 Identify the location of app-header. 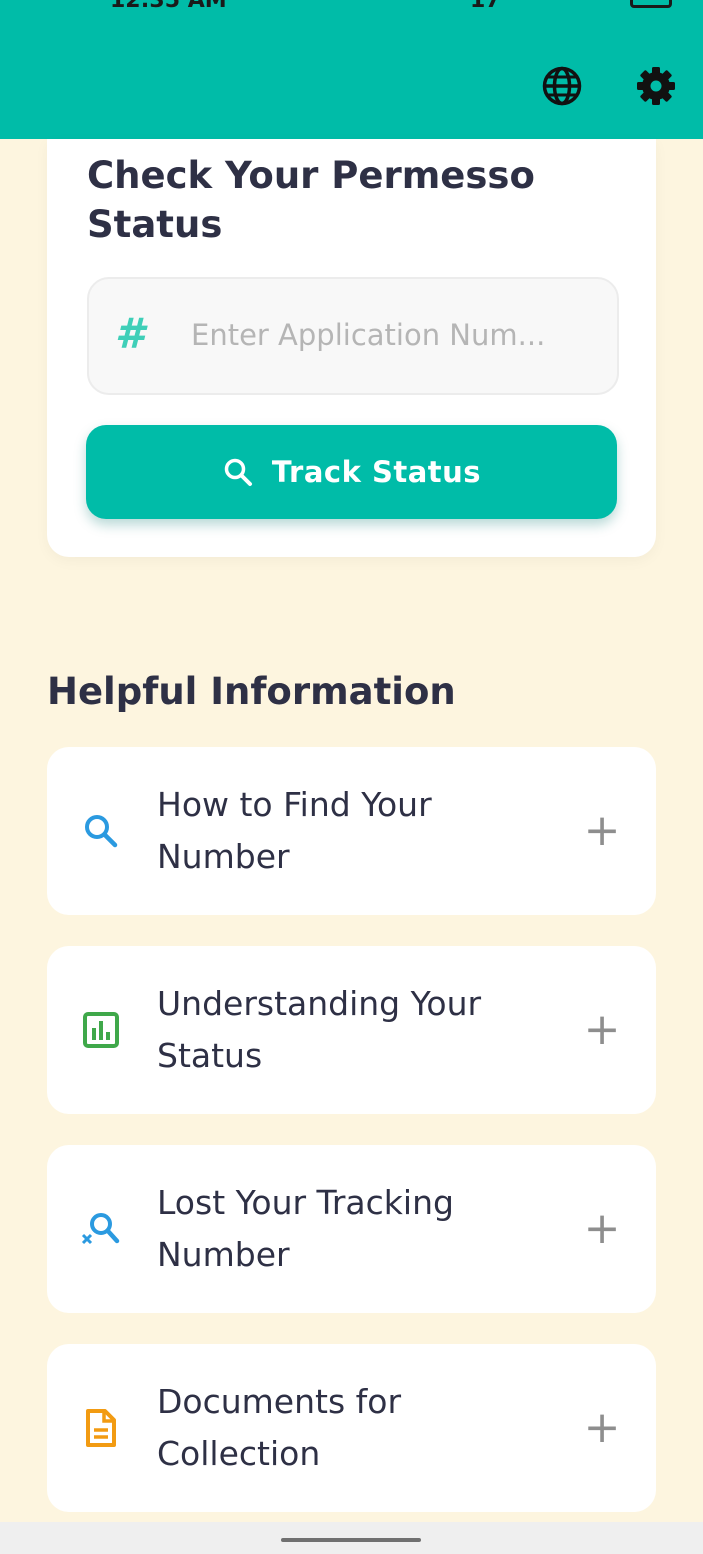
(351, 76).